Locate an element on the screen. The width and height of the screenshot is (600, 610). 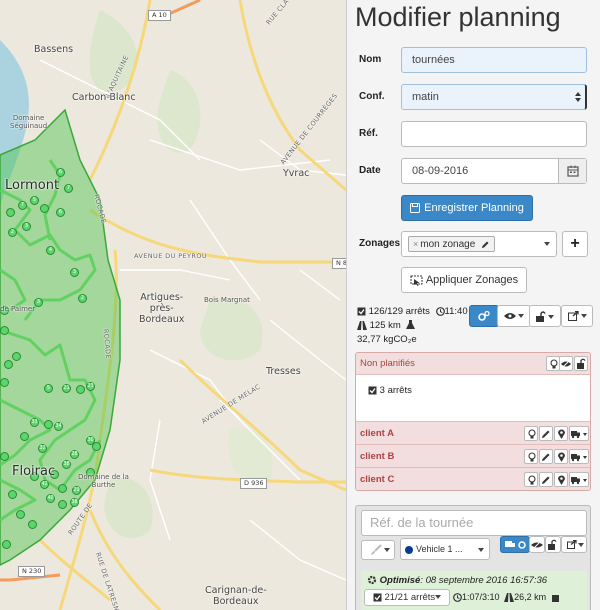
select-arrows-icon is located at coordinates (578, 97).